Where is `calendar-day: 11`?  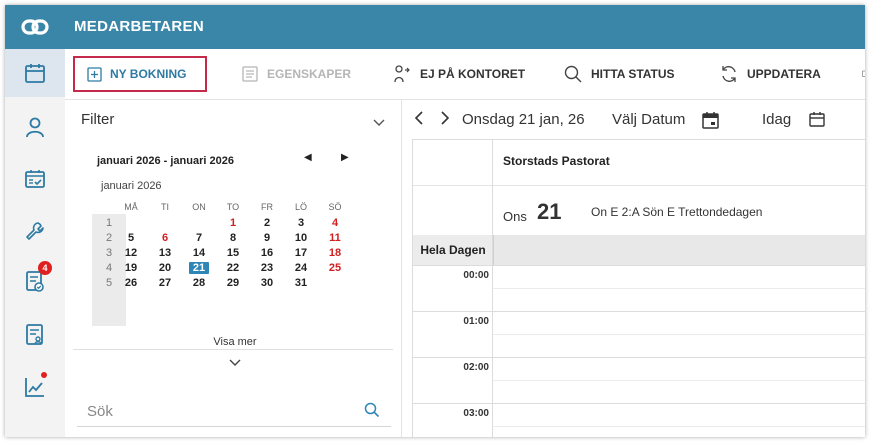
calendar-day: 11 is located at coordinates (335, 238).